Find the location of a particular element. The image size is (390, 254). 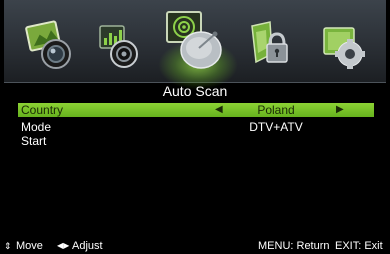

menu-return-hint: MENU: Return is located at coordinates (294, 246).